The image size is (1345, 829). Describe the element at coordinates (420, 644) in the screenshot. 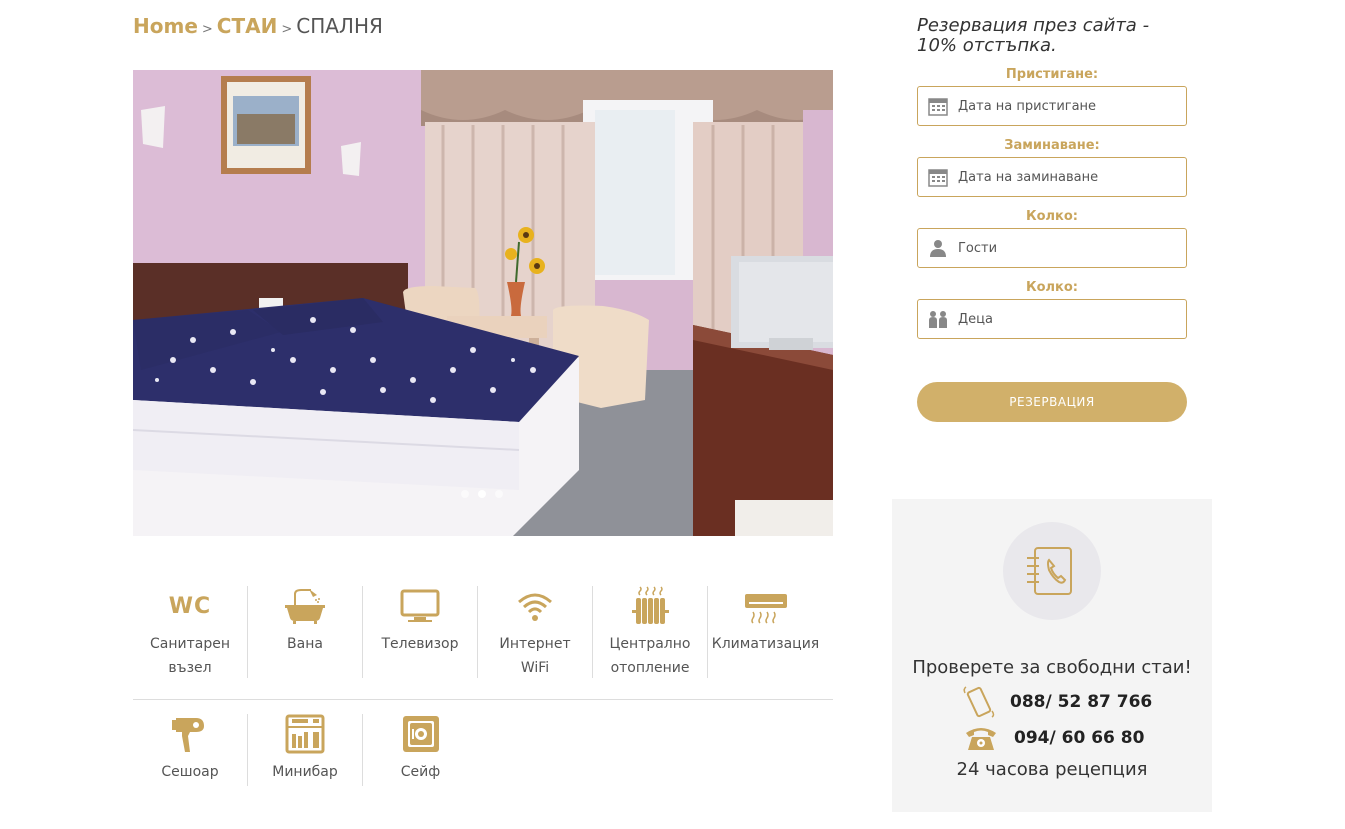

I see `amenity-label: Телевизор` at that location.